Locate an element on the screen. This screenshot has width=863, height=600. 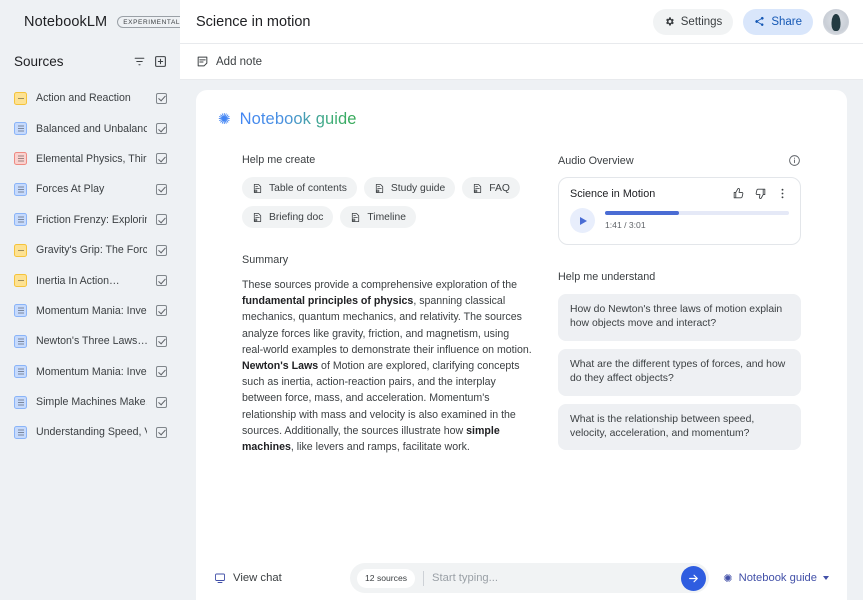
create-chip: Study guide is located at coordinates (409, 188).